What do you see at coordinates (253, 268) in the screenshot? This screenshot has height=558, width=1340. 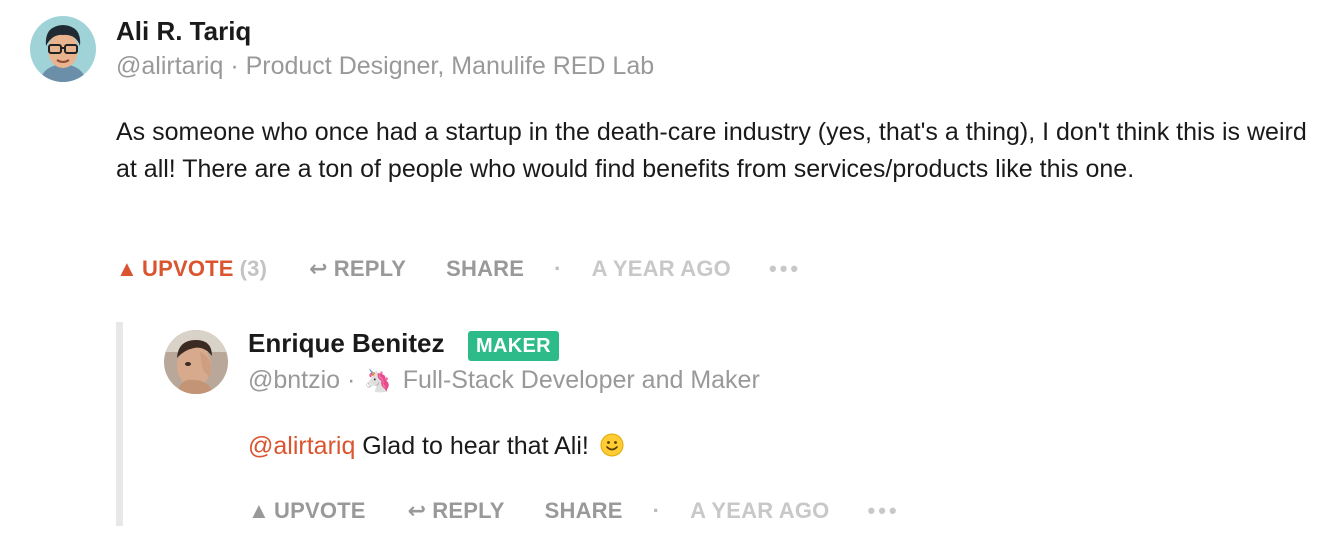 I see `upvote-count: (3)` at bounding box center [253, 268].